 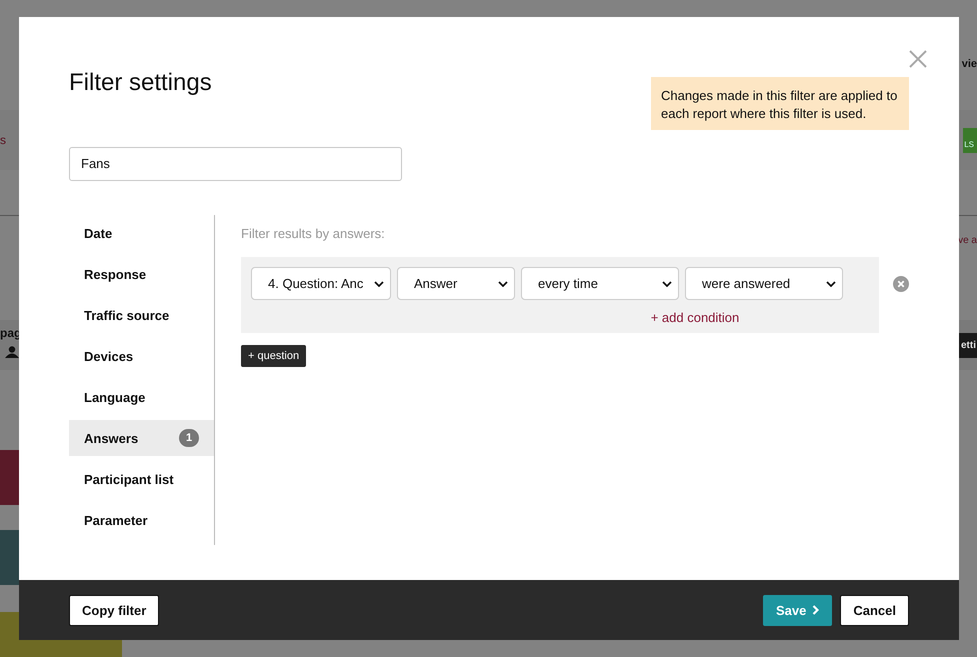 What do you see at coordinates (235, 164) in the screenshot?
I see `filter-name-field: Fans` at bounding box center [235, 164].